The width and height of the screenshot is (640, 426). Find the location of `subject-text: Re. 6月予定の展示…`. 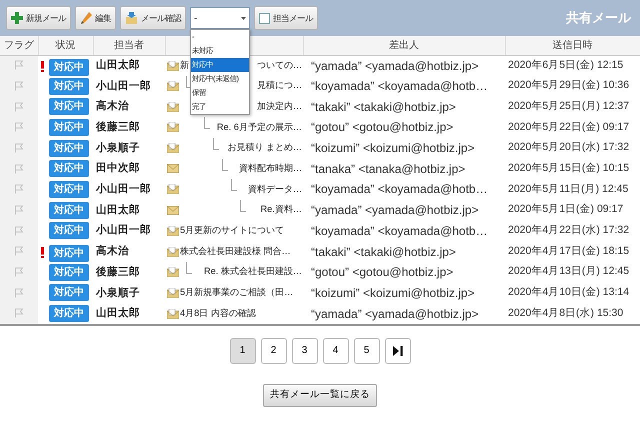

subject-text: Re. 6月予定の展示… is located at coordinates (259, 127).